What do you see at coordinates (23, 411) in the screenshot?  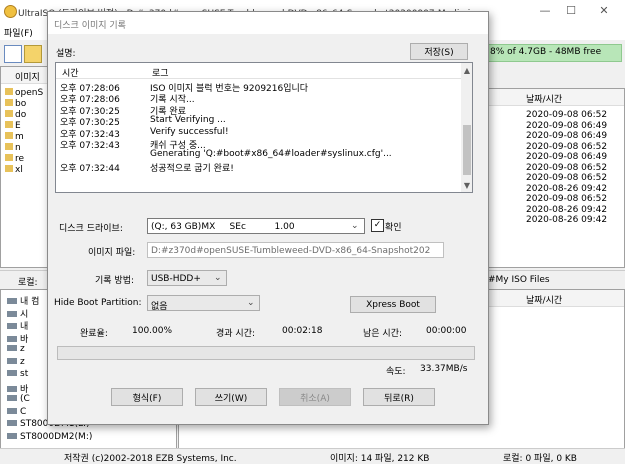 I see `local-tree-label: C` at bounding box center [23, 411].